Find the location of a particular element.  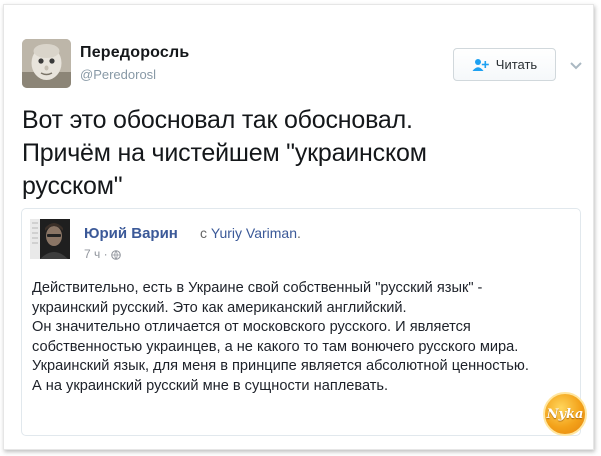

timestamp-text: 7 ч · is located at coordinates (96, 254).